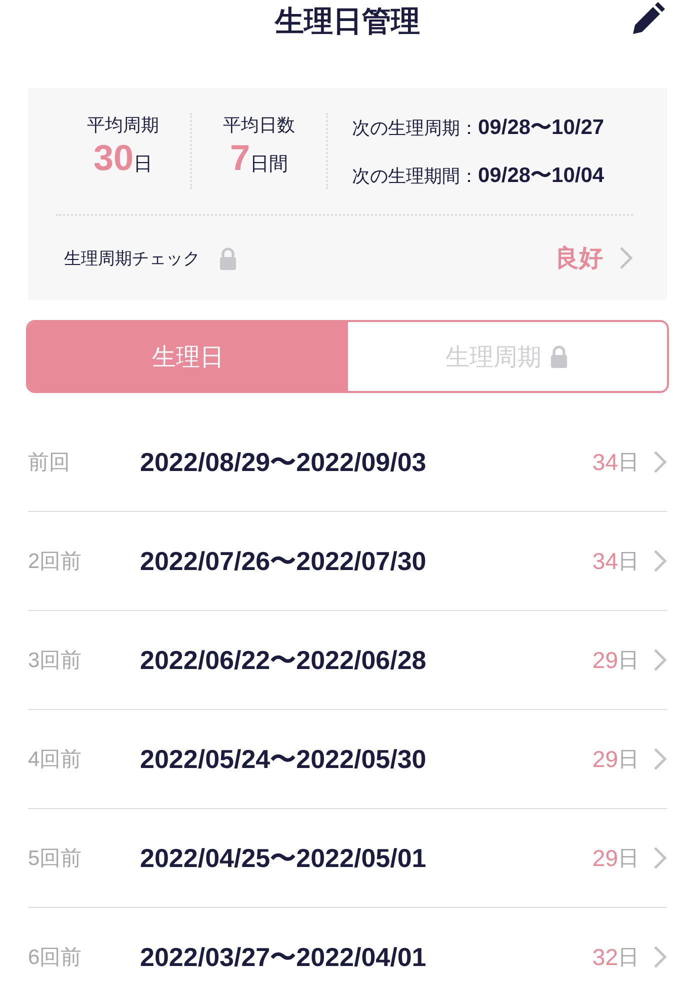 This screenshot has width=695, height=1000. Describe the element at coordinates (143, 165) in the screenshot. I see `stat-unit: 日` at that location.